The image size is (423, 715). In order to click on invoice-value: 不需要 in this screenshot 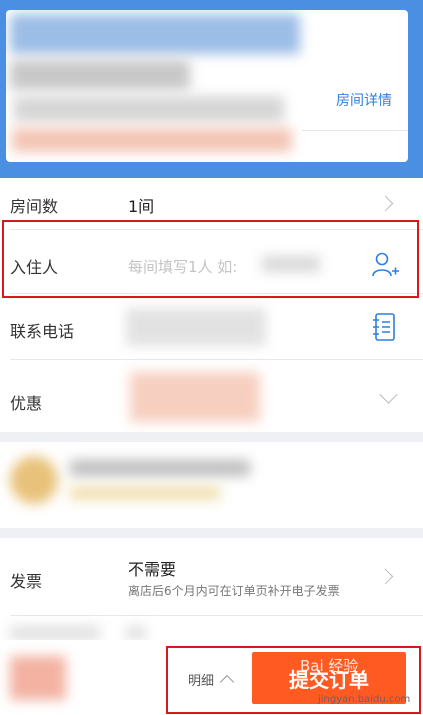, I will do `click(152, 569)`.